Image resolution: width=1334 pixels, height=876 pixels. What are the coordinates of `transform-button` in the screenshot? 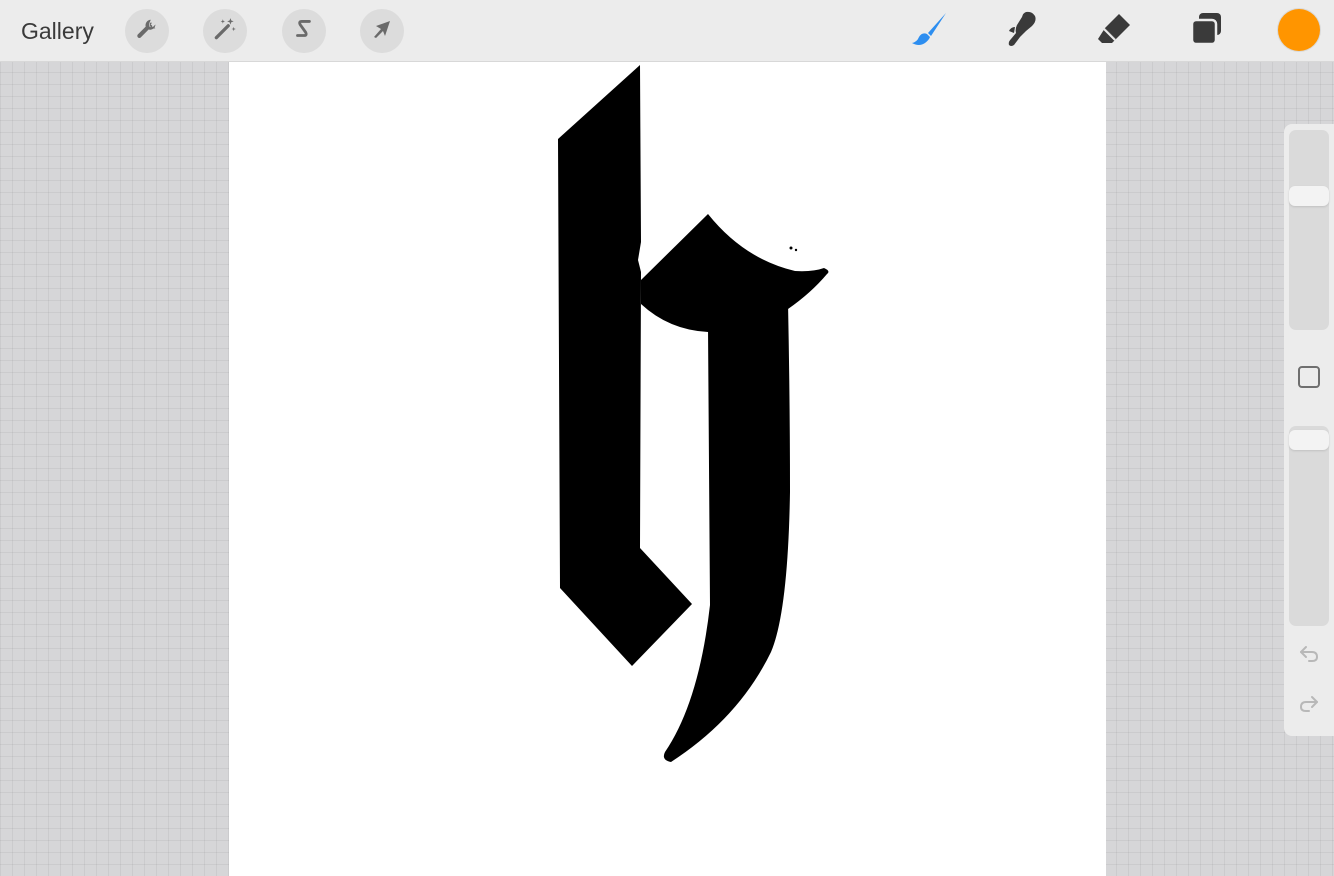 It's located at (382, 31).